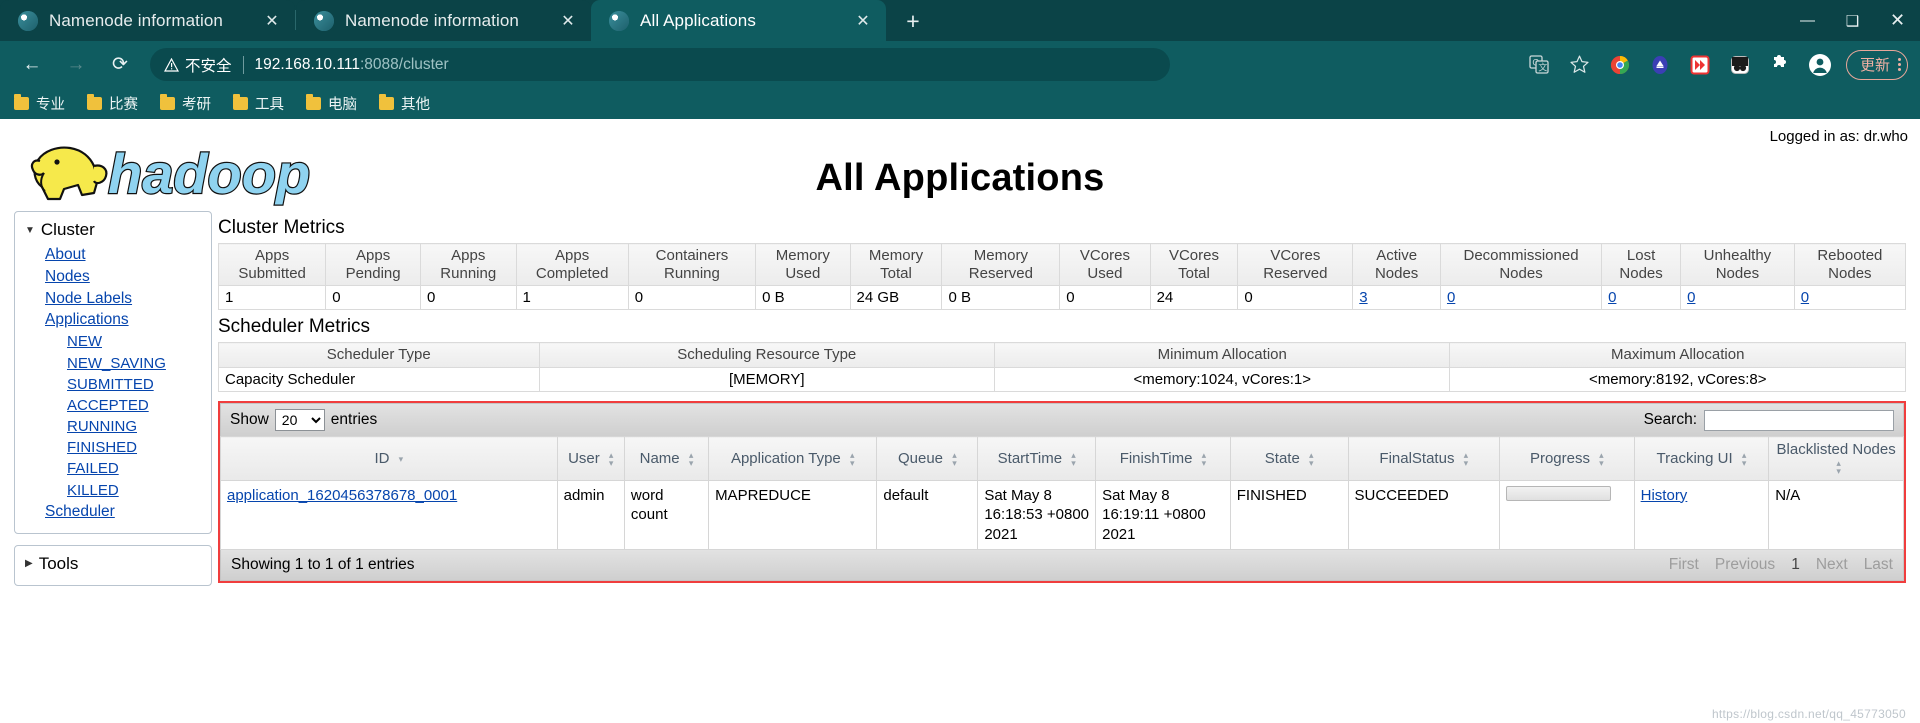 This screenshot has height=723, width=1920. Describe the element at coordinates (198, 65) in the screenshot. I see `not-secure-indicator: 不安全` at that location.